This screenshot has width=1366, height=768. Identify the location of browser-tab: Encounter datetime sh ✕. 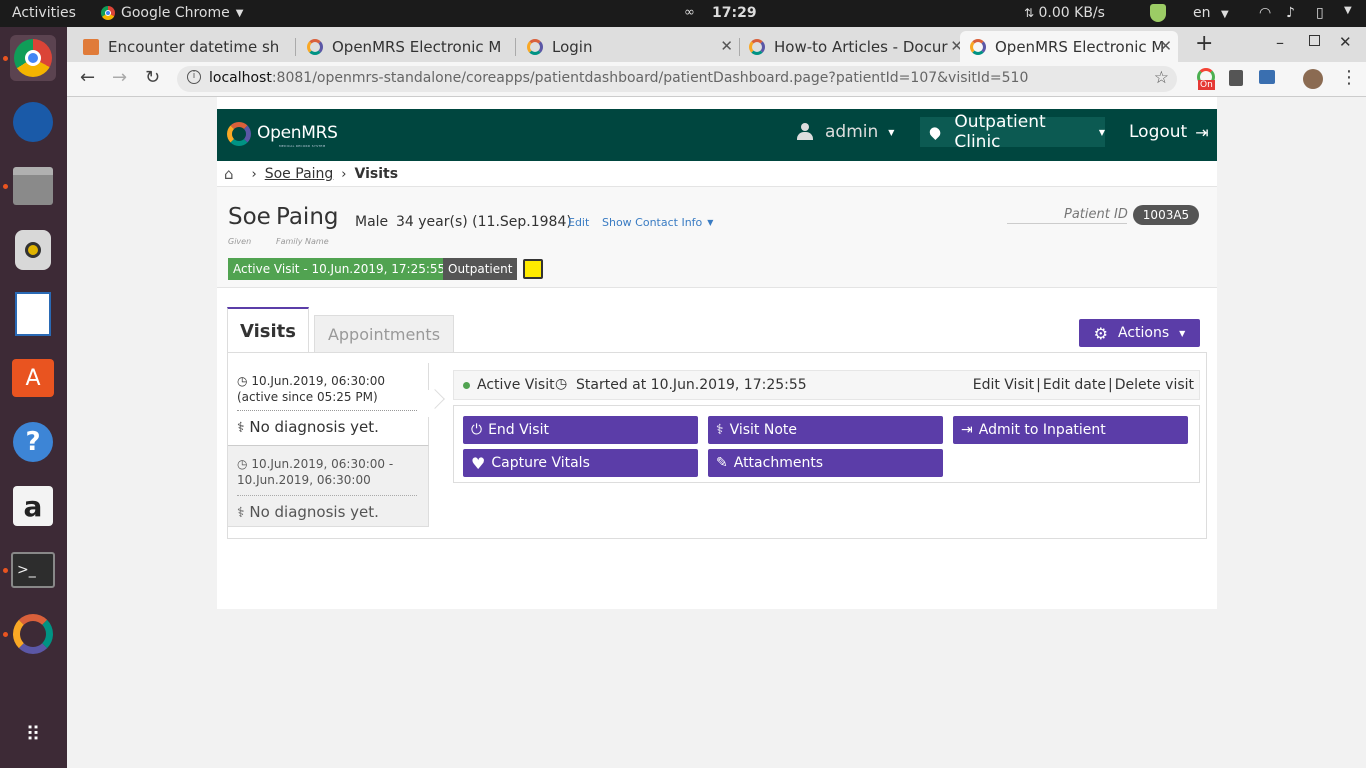
(188, 46).